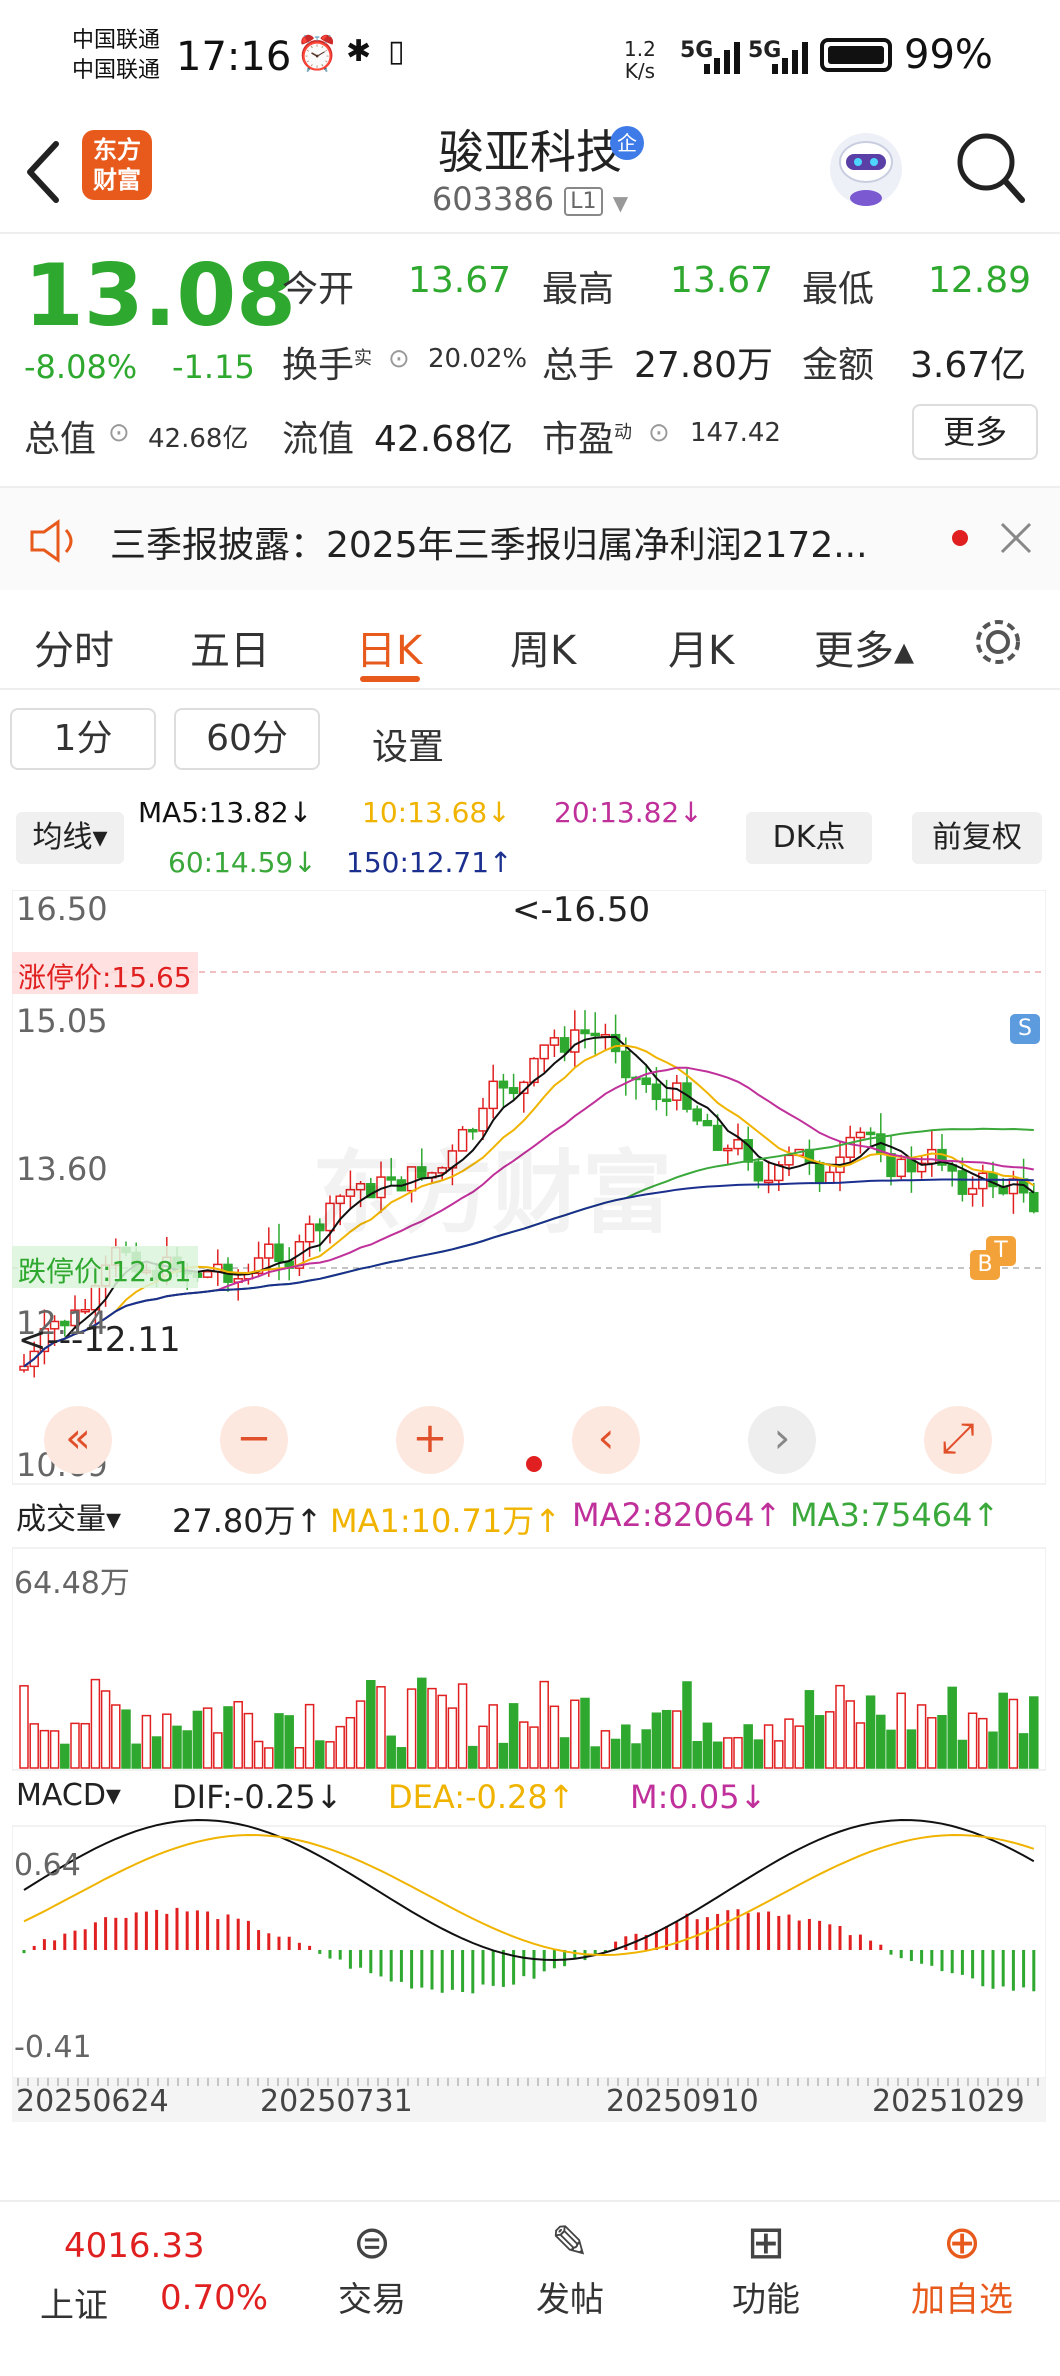  Describe the element at coordinates (766, 2266) in the screenshot. I see `function-button: ⊞ 功能` at that location.